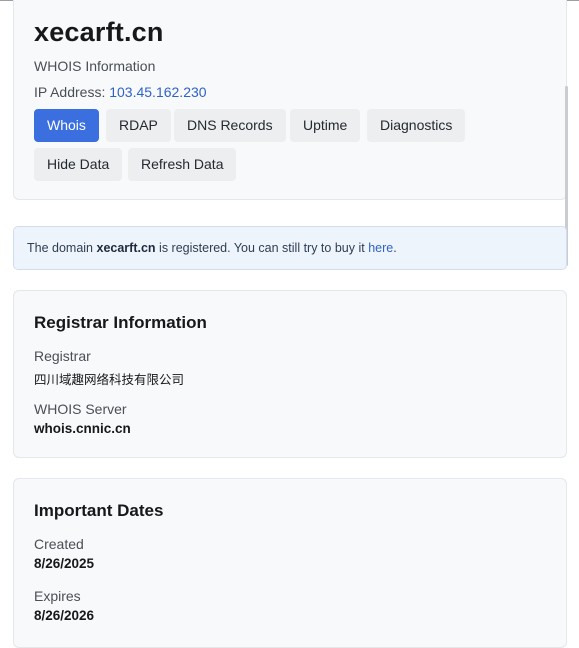 The width and height of the screenshot is (579, 648). I want to click on hide-data-button: Hide Data, so click(78, 164).